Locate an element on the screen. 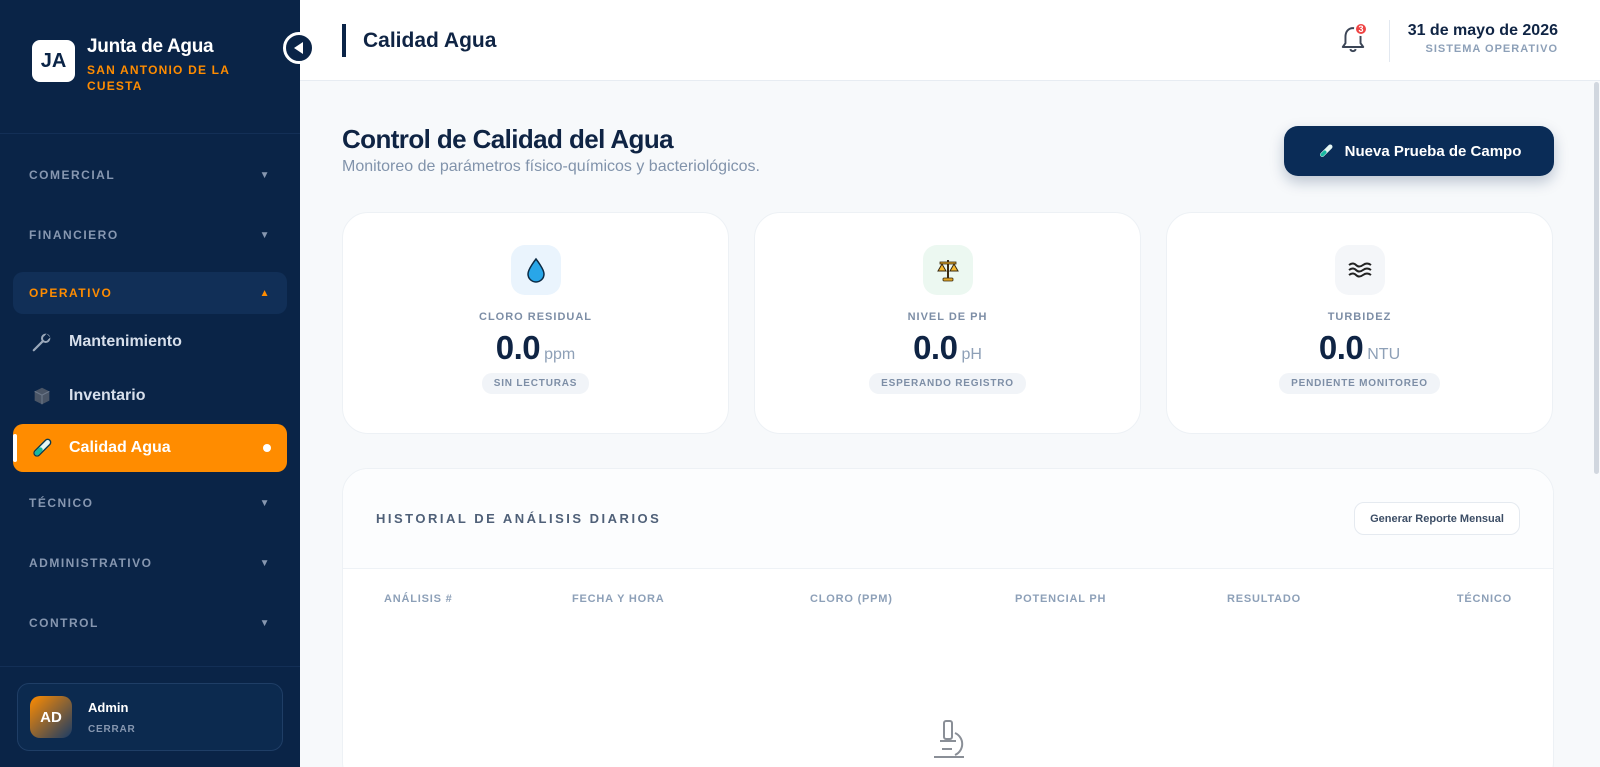 The image size is (1600, 767). chevron-up-icon: ▲ is located at coordinates (265, 293).